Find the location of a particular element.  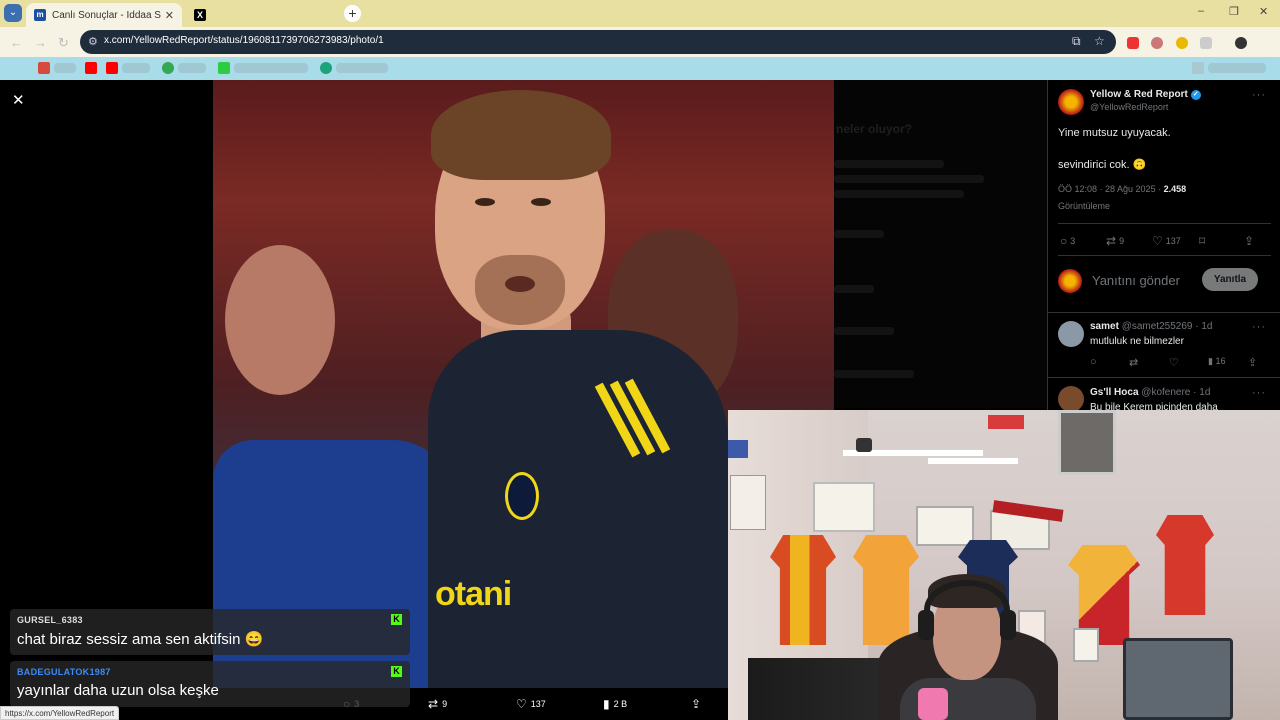

views-label: Görüntüleme is located at coordinates (1084, 206).